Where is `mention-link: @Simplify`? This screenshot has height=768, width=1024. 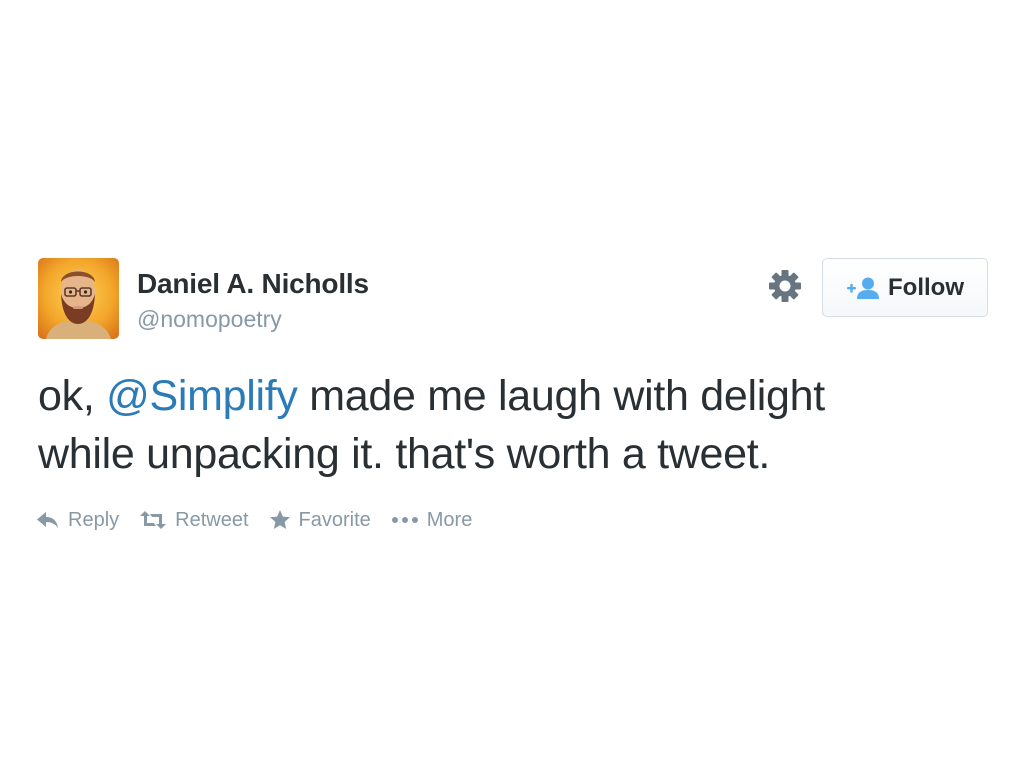
mention-link: @Simplify is located at coordinates (202, 396).